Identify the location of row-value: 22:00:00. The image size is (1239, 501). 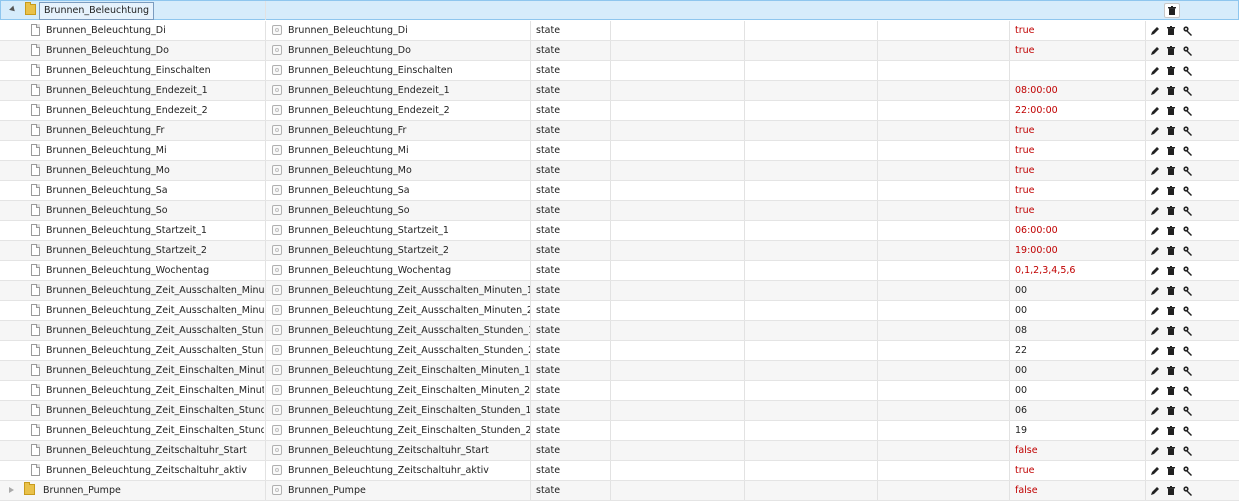
(1077, 110).